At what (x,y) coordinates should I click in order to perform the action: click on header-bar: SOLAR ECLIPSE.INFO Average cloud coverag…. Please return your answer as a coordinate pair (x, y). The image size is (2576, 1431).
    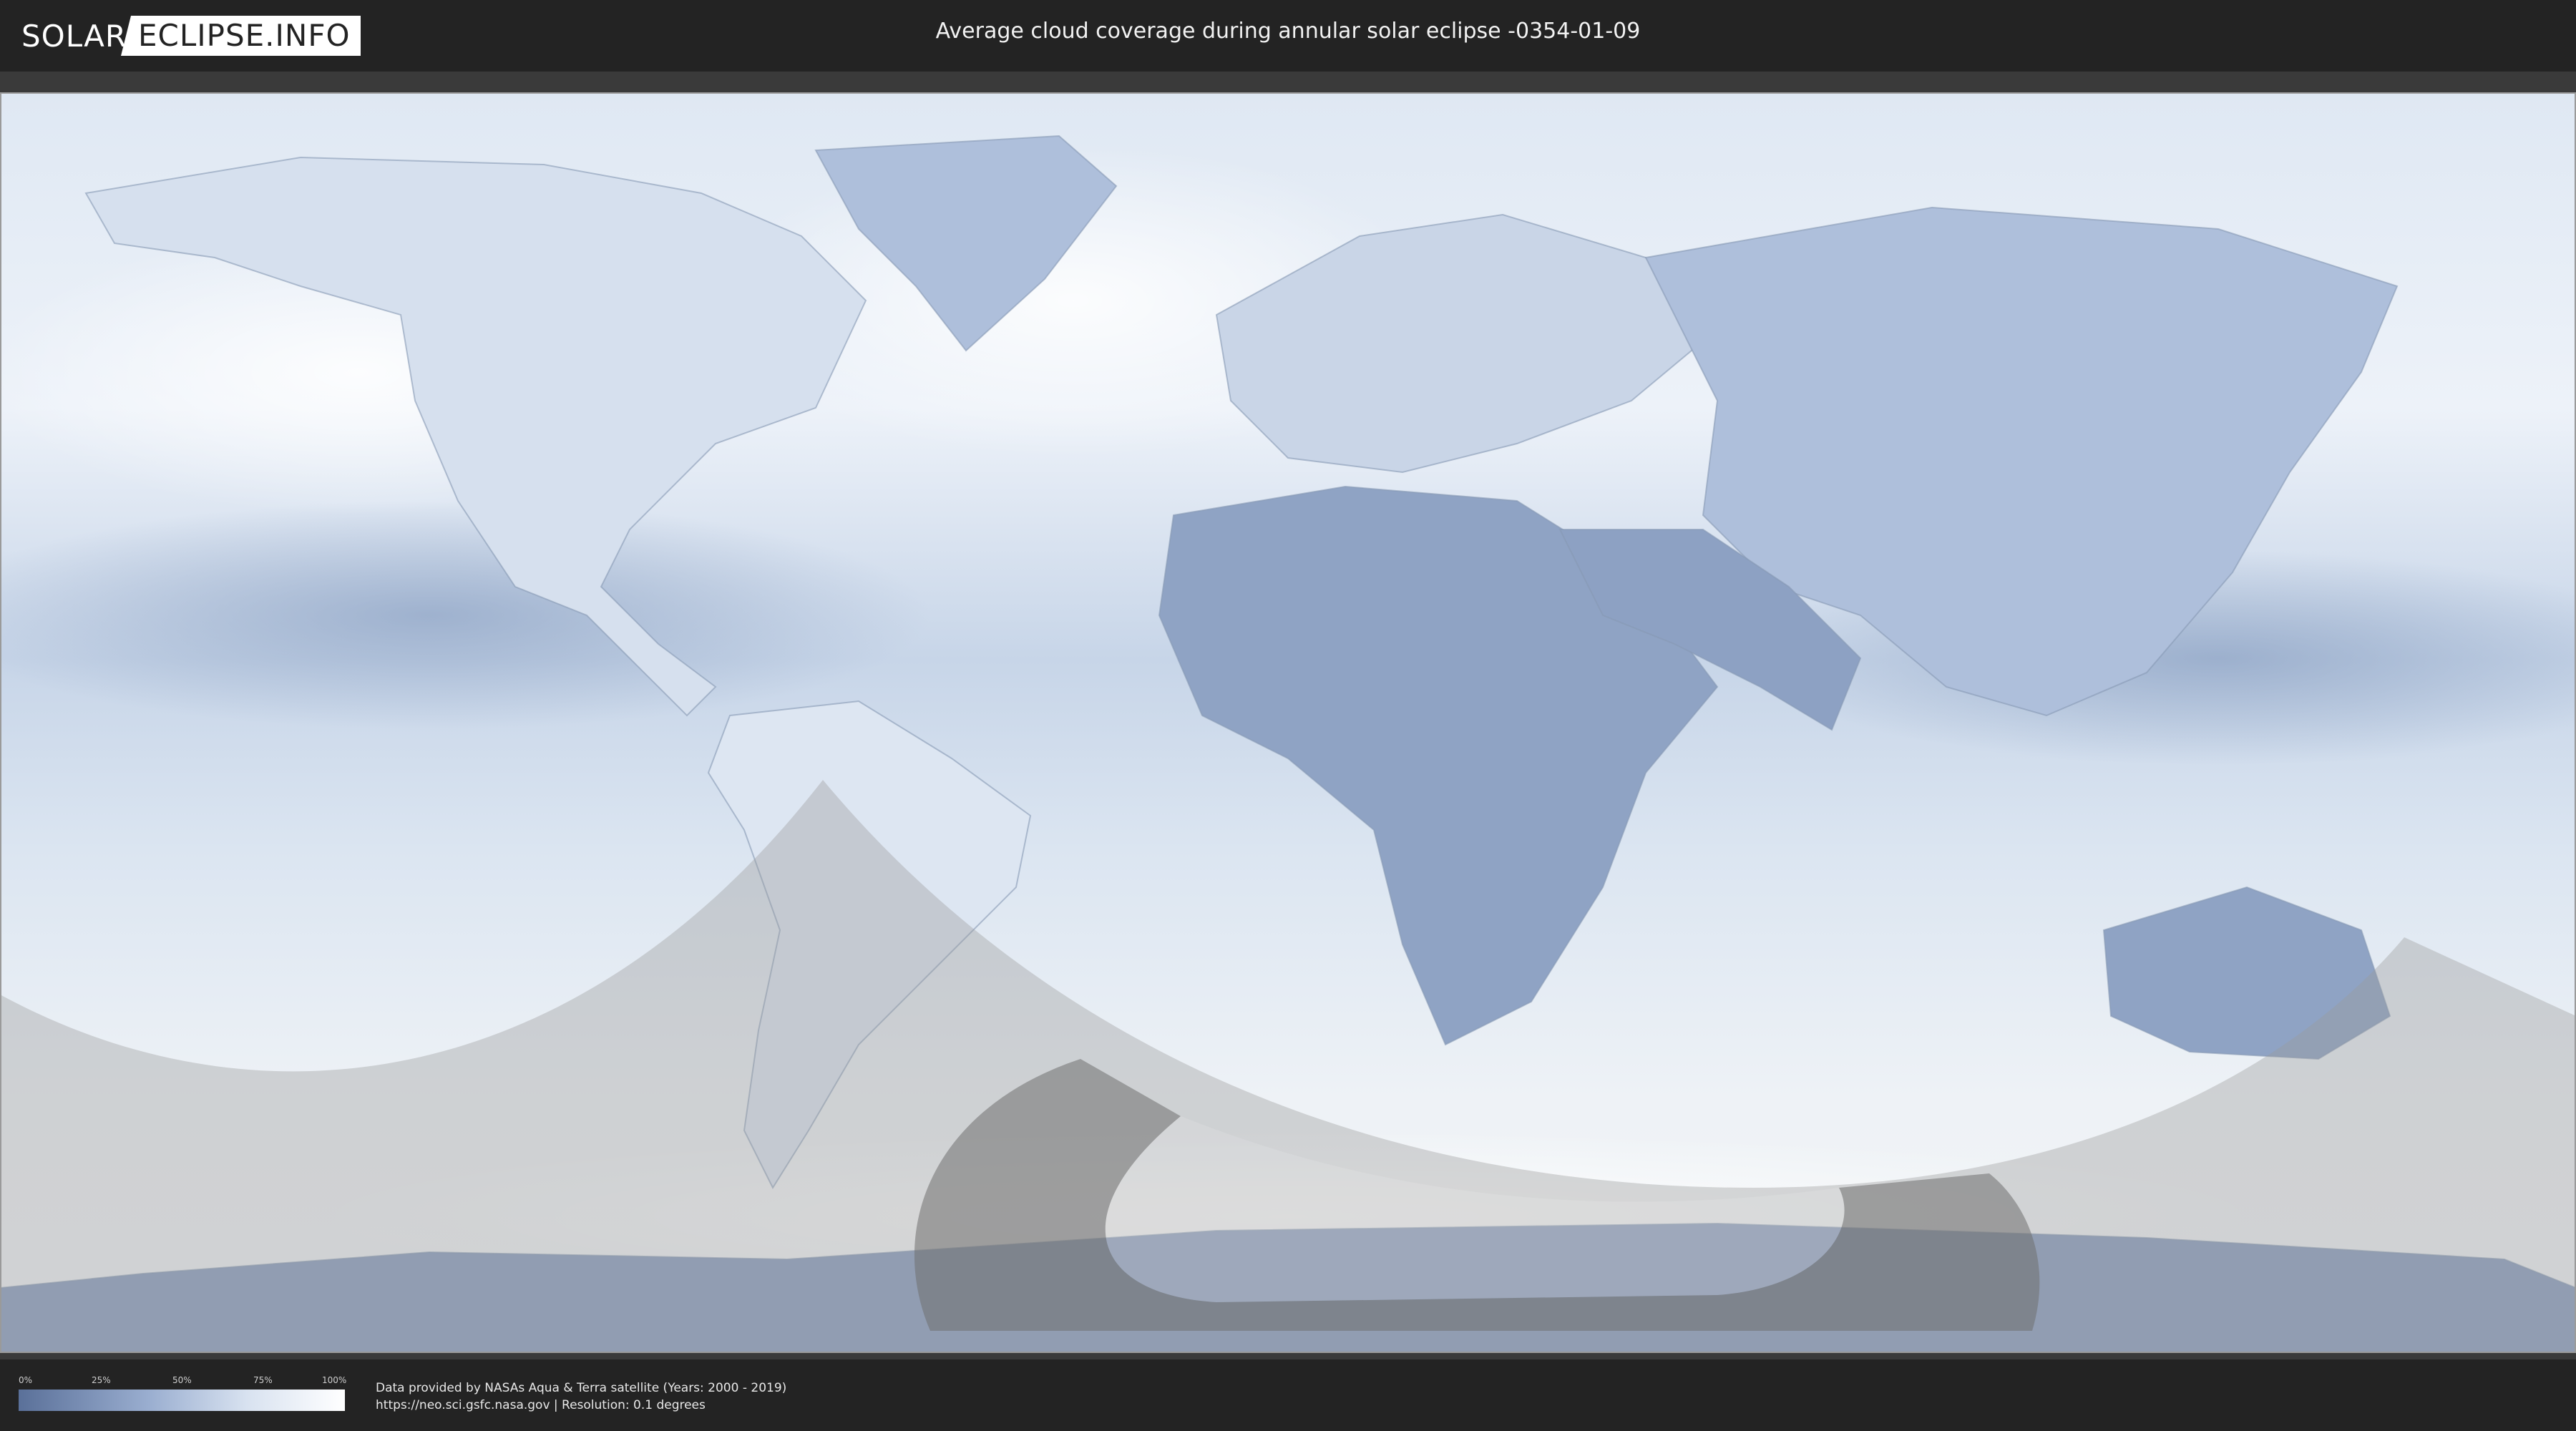
    Looking at the image, I should click on (1288, 36).